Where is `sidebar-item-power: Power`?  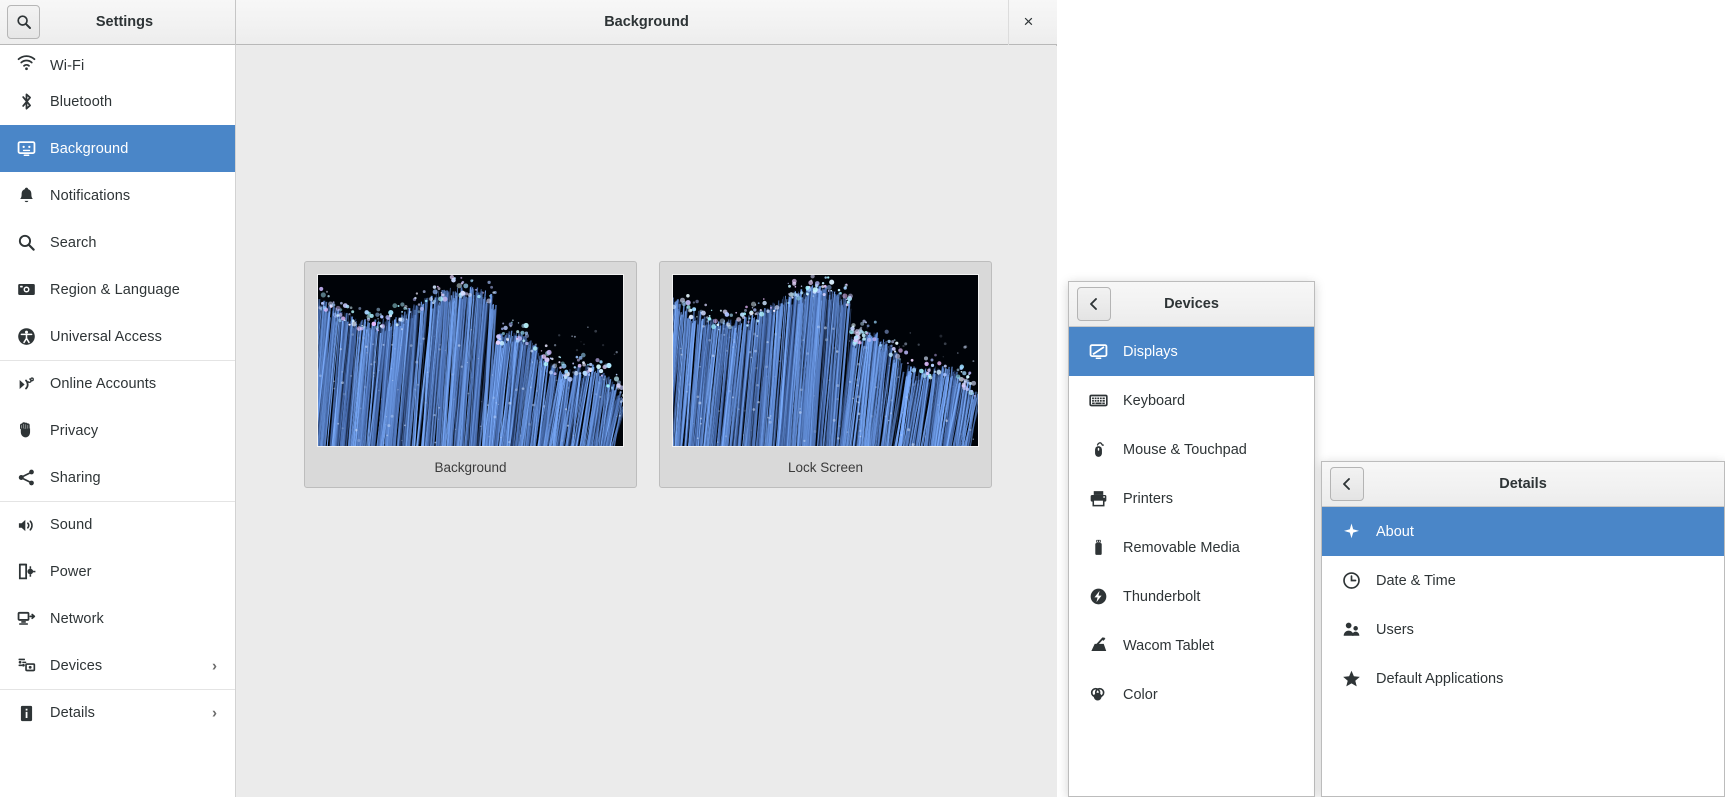 sidebar-item-power: Power is located at coordinates (117, 571).